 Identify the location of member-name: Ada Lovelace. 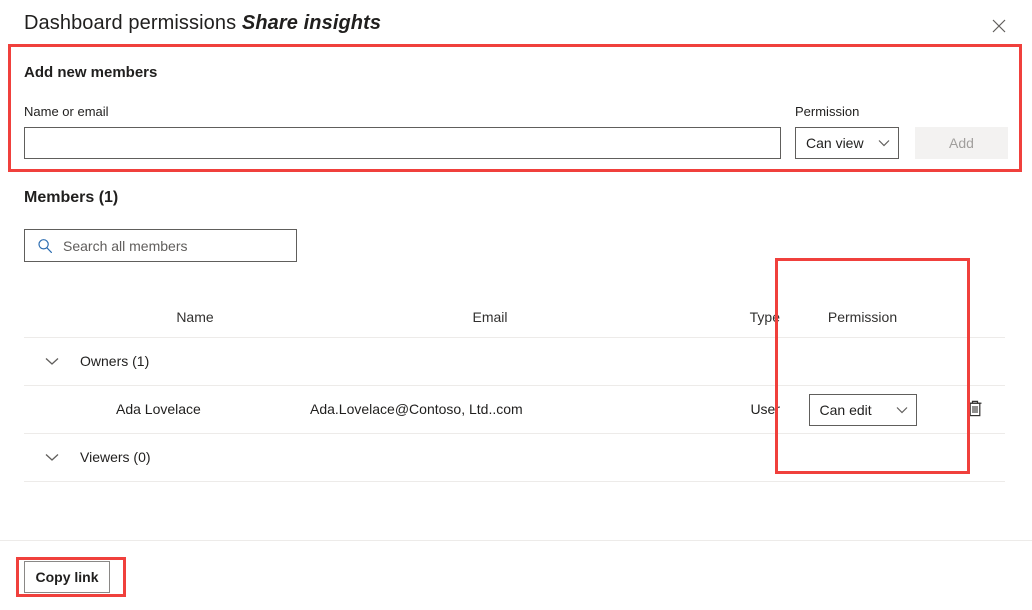
(158, 408).